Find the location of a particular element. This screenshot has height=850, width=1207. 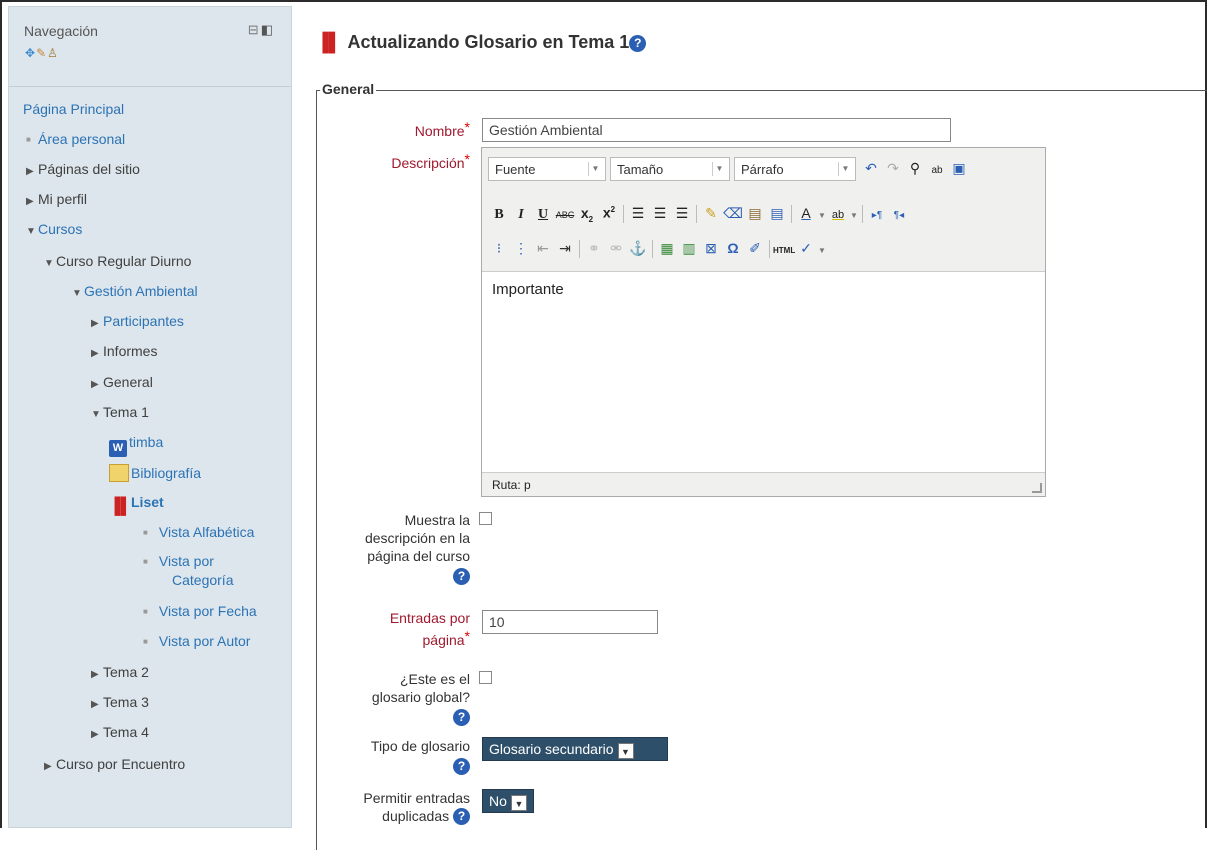

cleanup-icon: ✎ is located at coordinates (711, 213).